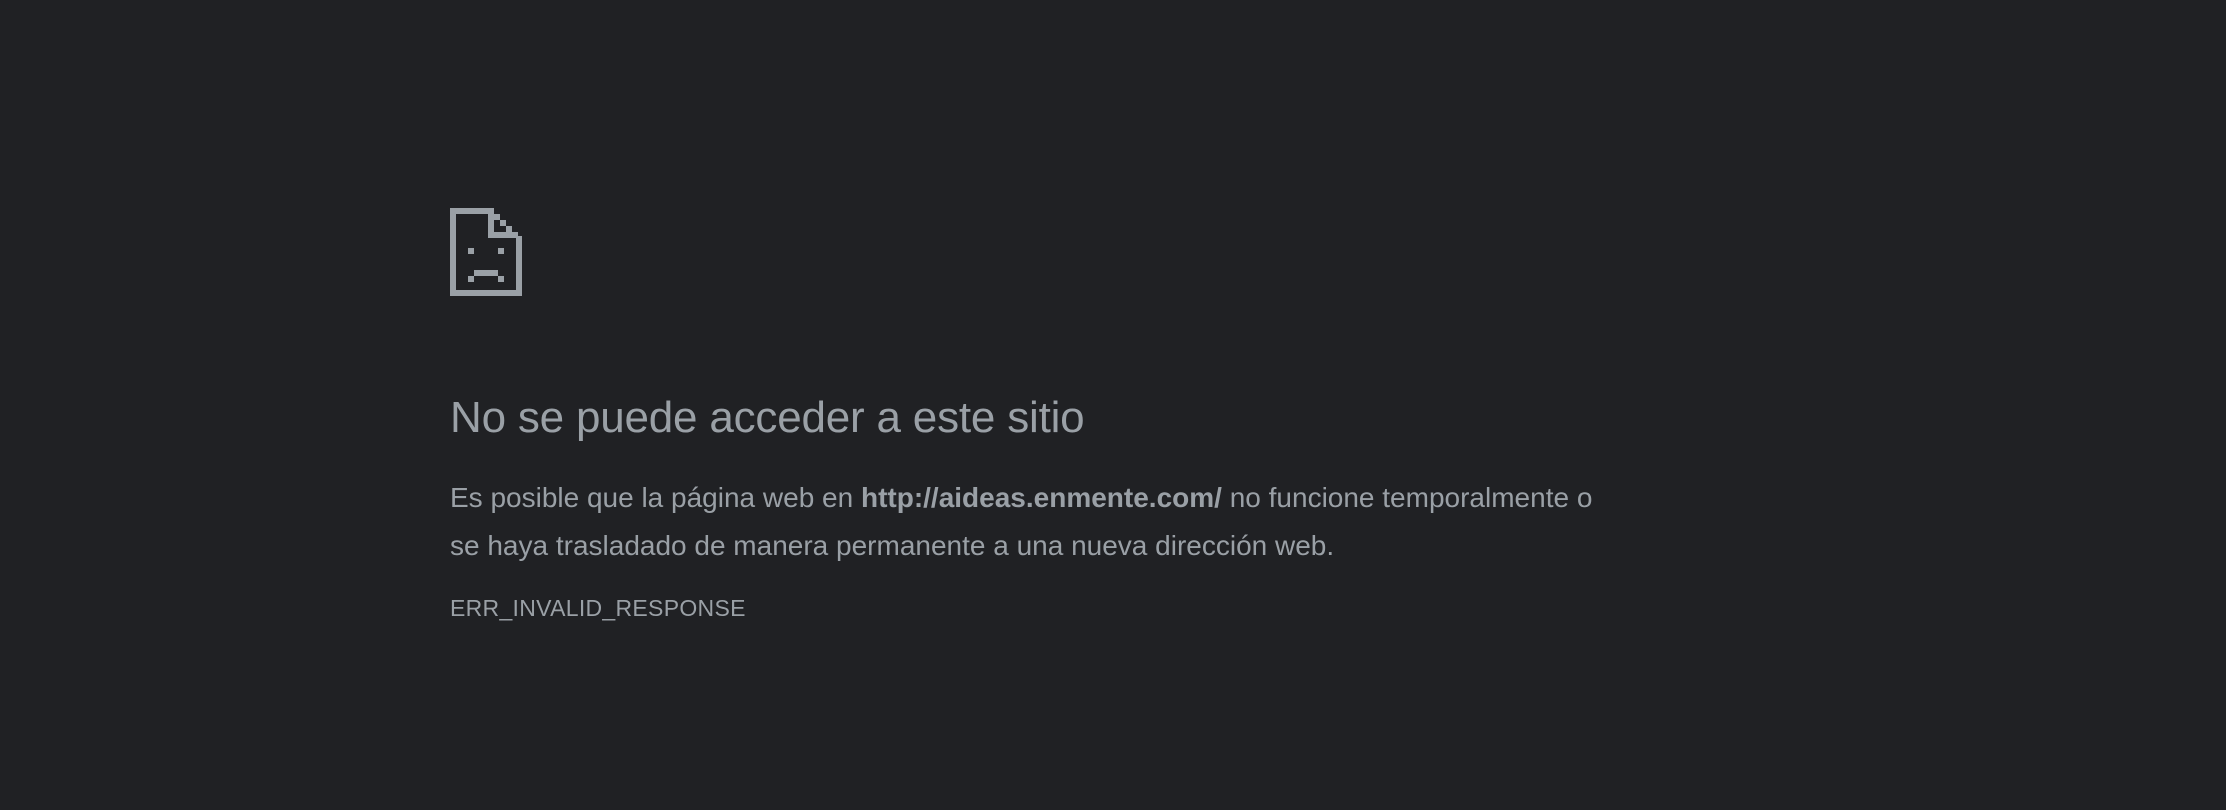  Describe the element at coordinates (767, 417) in the screenshot. I see `error-title: No se puede acceder a este sitio` at that location.